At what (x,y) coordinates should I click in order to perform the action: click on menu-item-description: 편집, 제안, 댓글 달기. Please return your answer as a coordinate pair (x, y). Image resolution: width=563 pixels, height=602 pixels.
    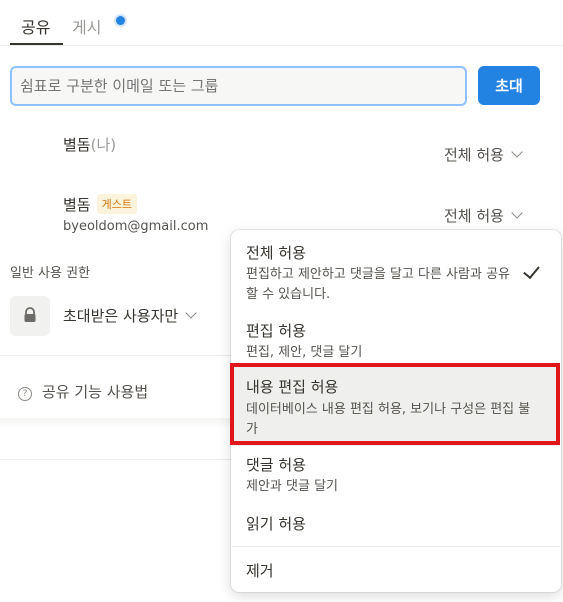
    Looking at the image, I should click on (304, 352).